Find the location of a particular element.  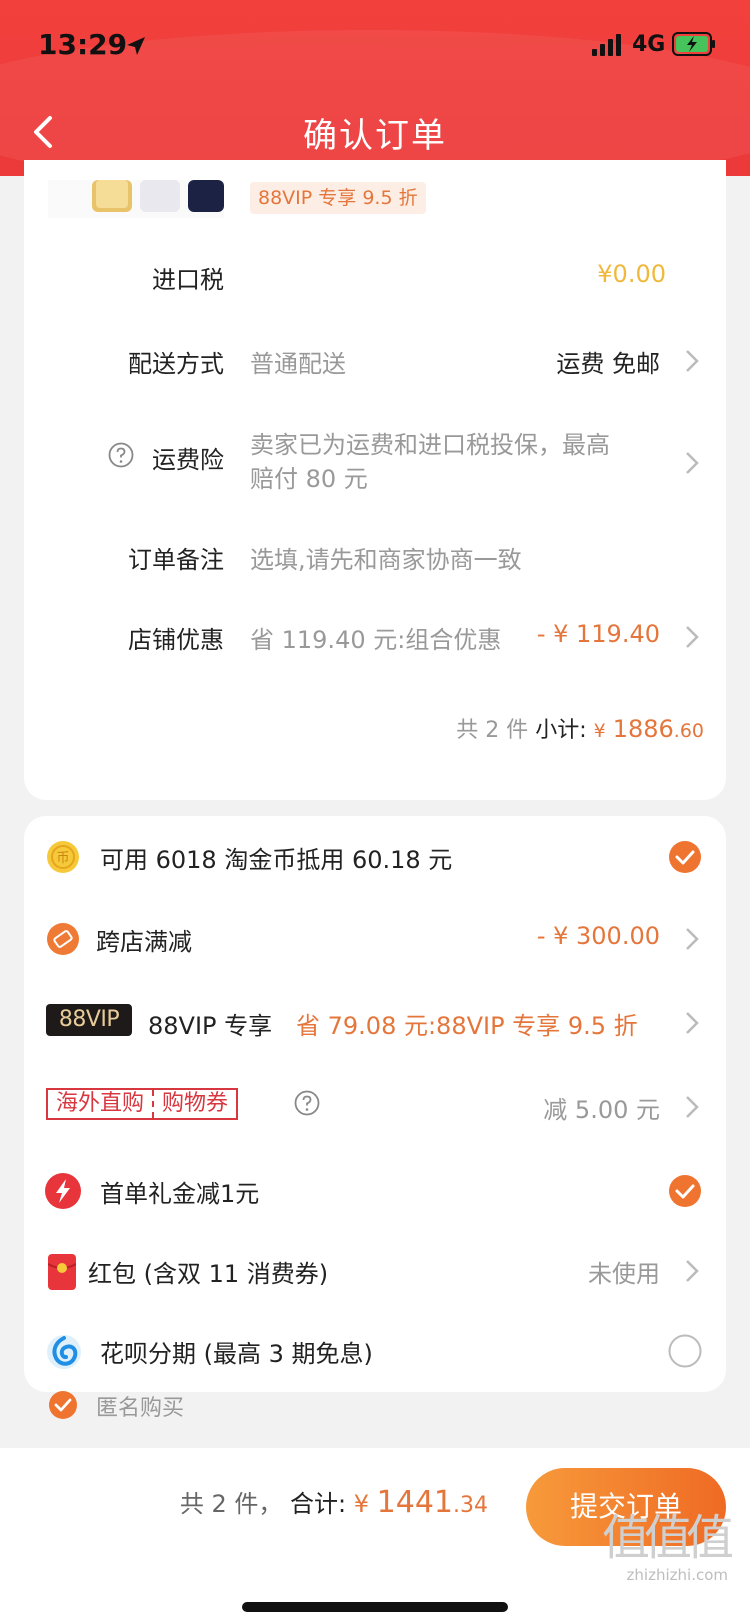

first-order-row: 首单礼金减1元 is located at coordinates (375, 1192).